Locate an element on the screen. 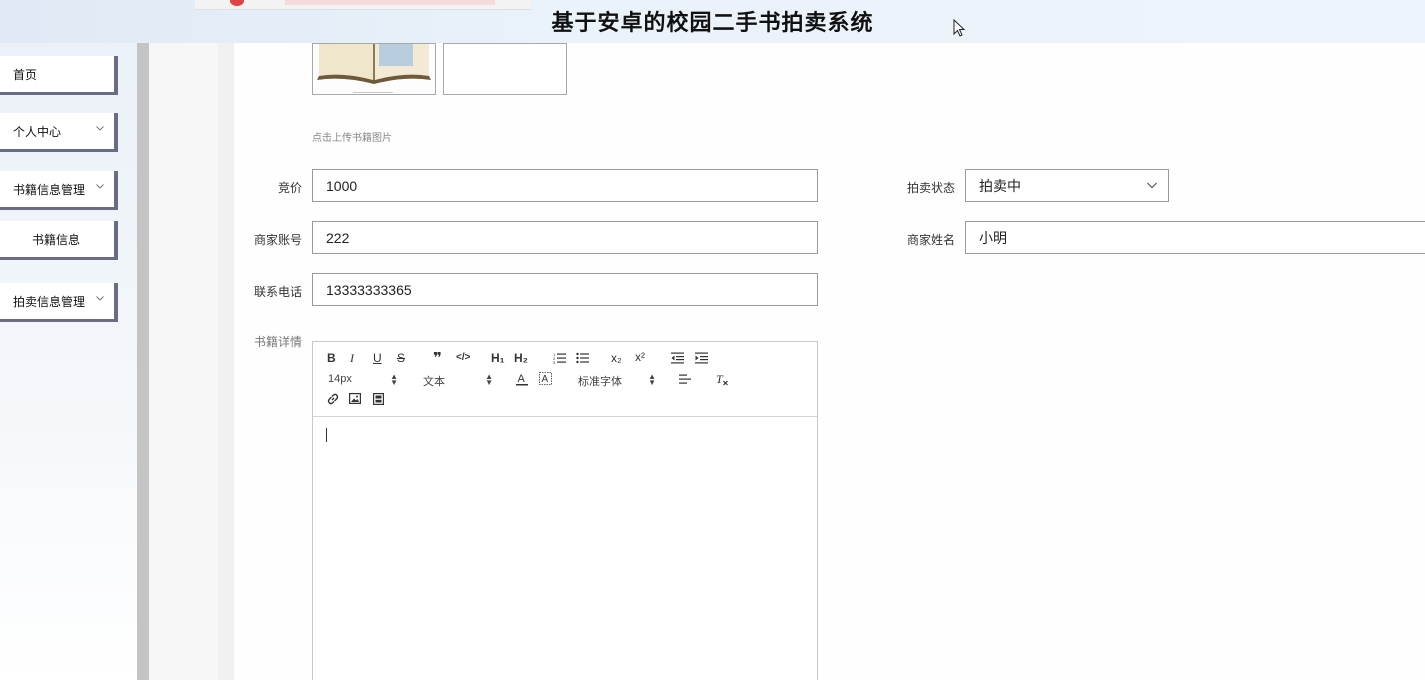  merchant-account-input: 222 is located at coordinates (565, 237).